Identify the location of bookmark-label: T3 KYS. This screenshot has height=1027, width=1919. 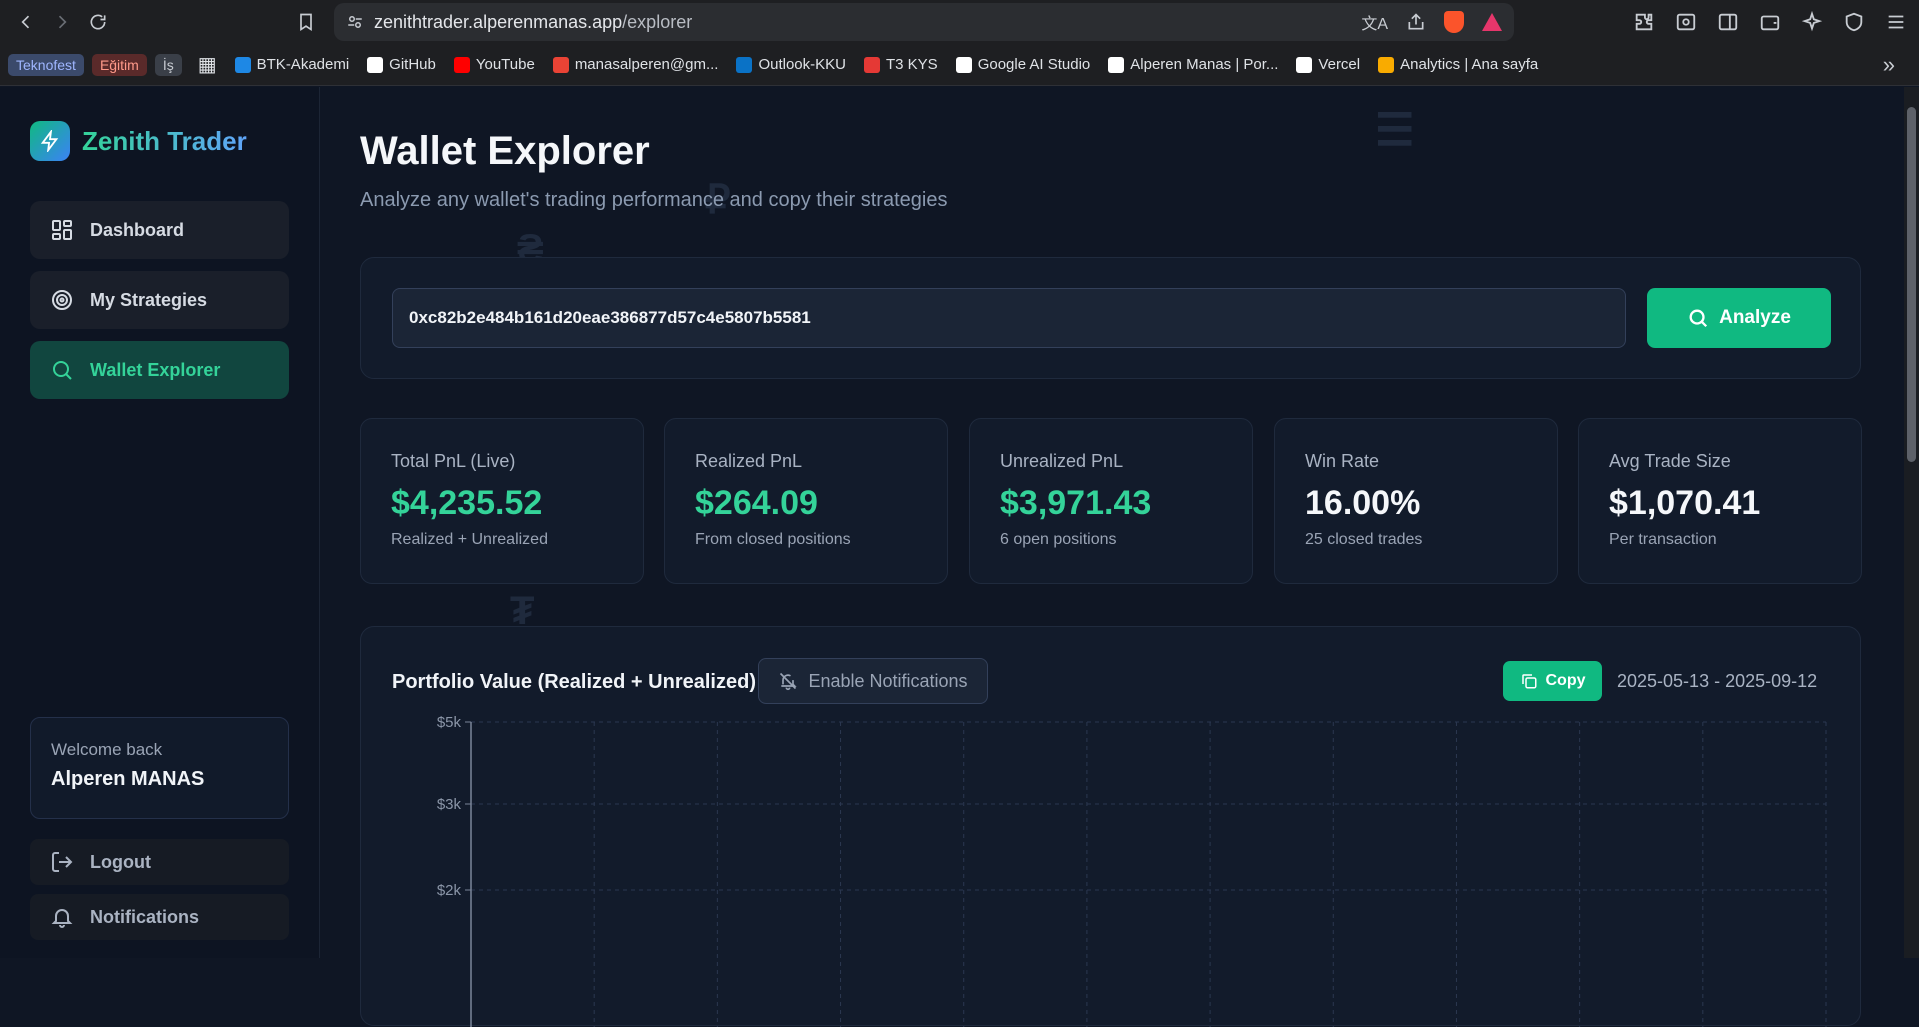
(912, 64).